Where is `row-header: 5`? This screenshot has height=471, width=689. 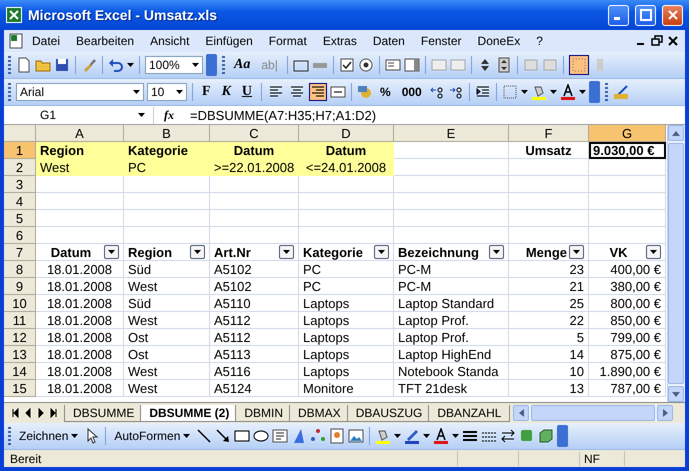 row-header: 5 is located at coordinates (20, 218).